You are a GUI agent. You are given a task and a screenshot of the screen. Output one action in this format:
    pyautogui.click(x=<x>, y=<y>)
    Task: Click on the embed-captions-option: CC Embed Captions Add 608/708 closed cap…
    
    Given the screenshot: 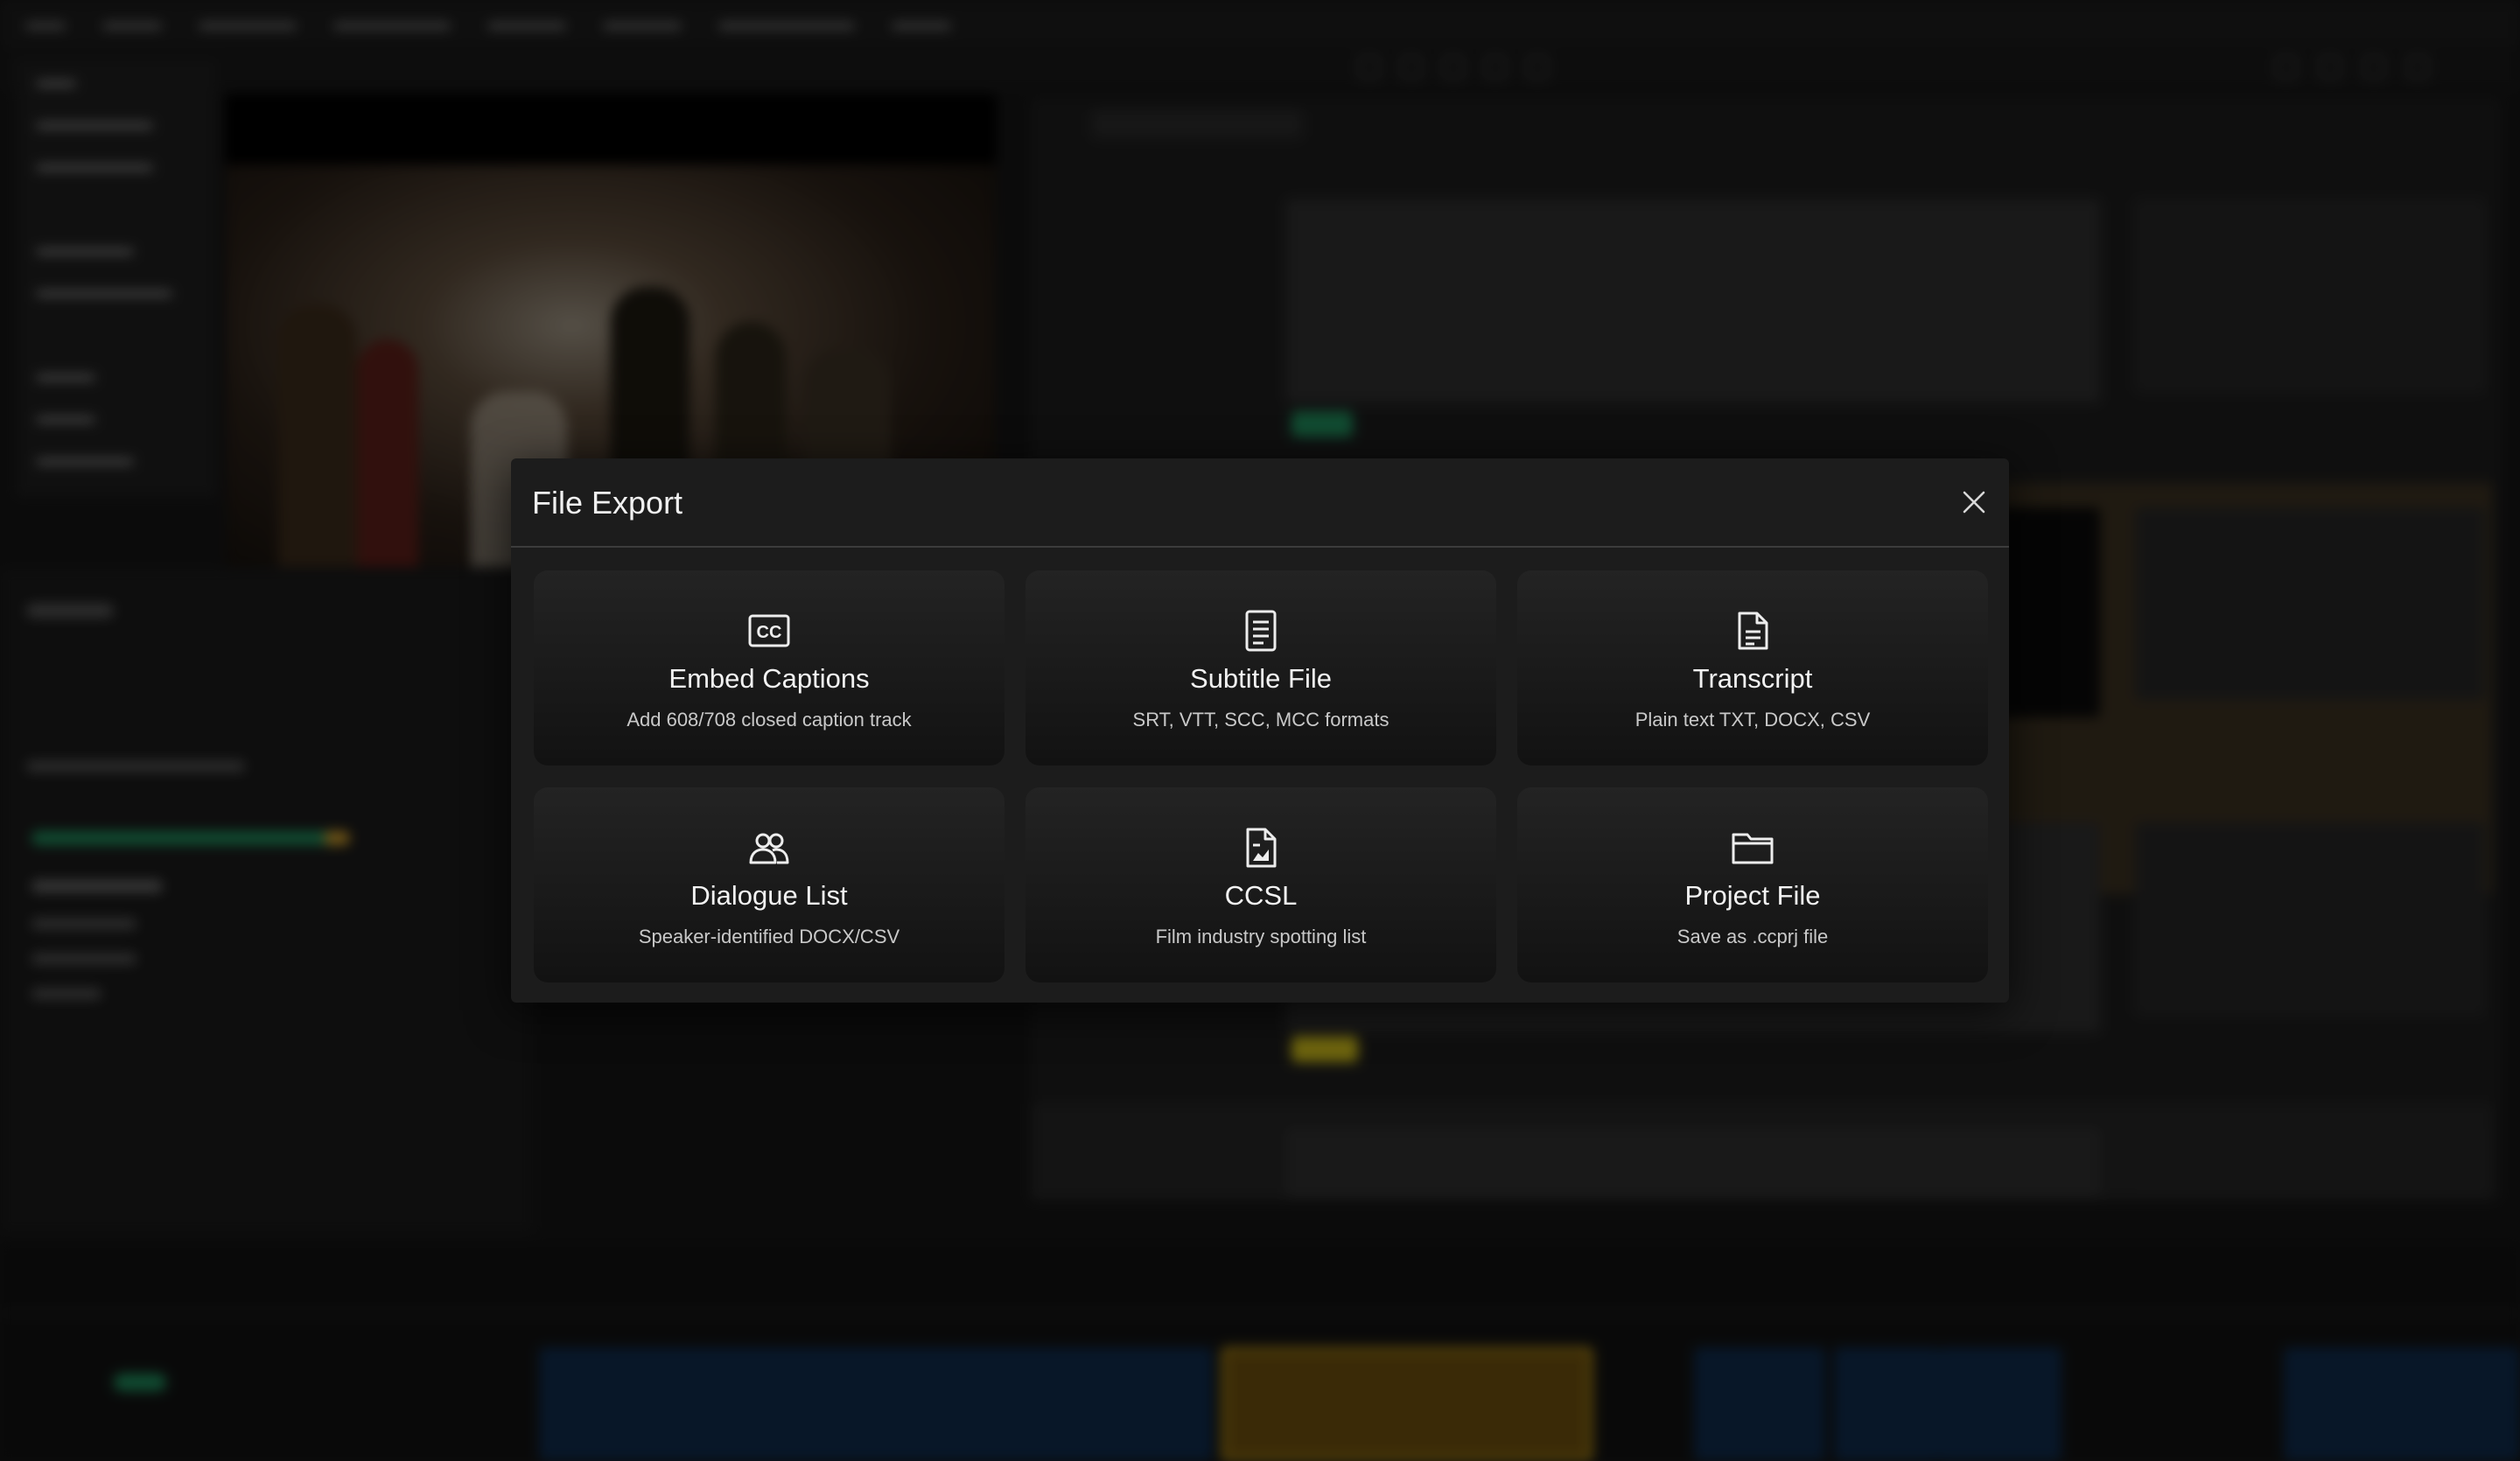 What is the action you would take?
    pyautogui.click(x=769, y=668)
    